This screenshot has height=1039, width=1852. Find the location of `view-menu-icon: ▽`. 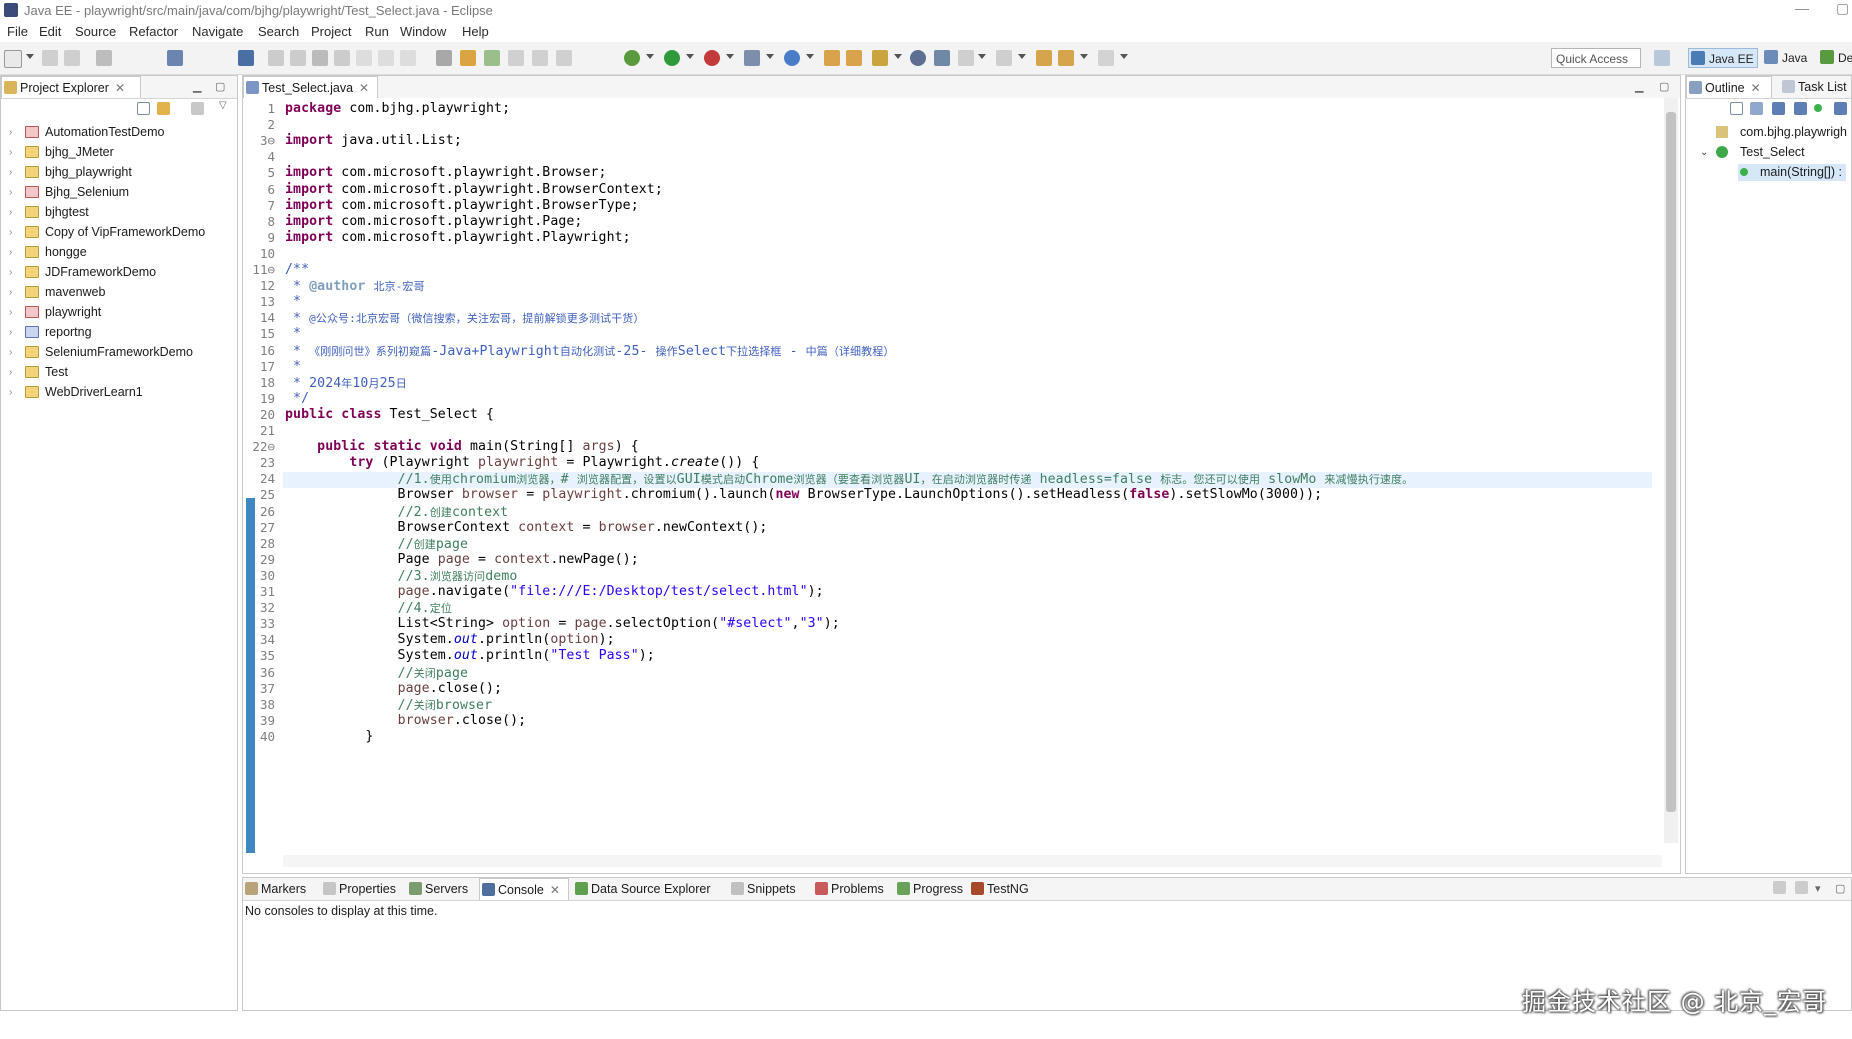

view-menu-icon: ▽ is located at coordinates (223, 105).